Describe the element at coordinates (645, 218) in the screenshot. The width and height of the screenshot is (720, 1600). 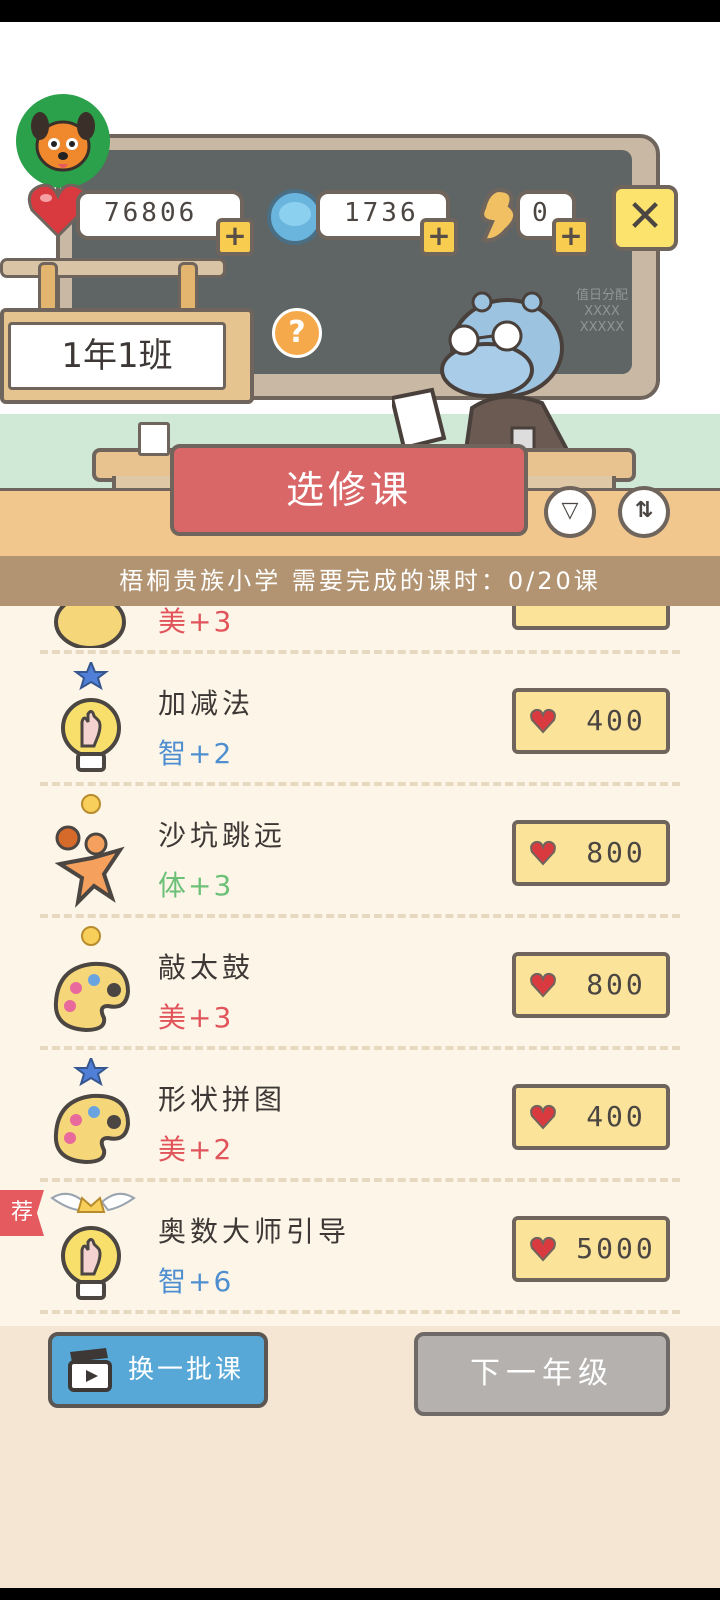
I see `close-button: ✕` at that location.